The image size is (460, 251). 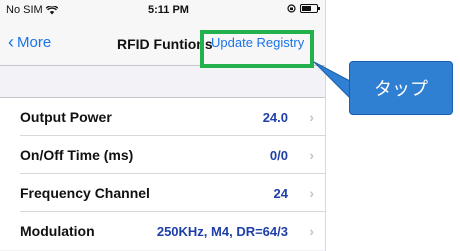 What do you see at coordinates (162, 155) in the screenshot?
I see `row-on-off-time: On/Off Time (ms) 0/0 ›` at bounding box center [162, 155].